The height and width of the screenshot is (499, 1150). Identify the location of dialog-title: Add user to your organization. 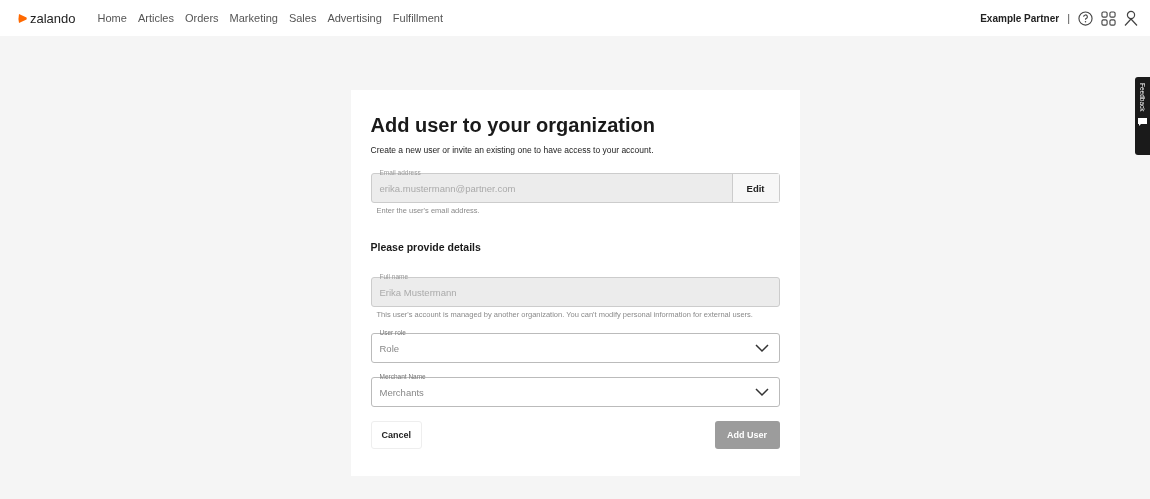
(513, 125).